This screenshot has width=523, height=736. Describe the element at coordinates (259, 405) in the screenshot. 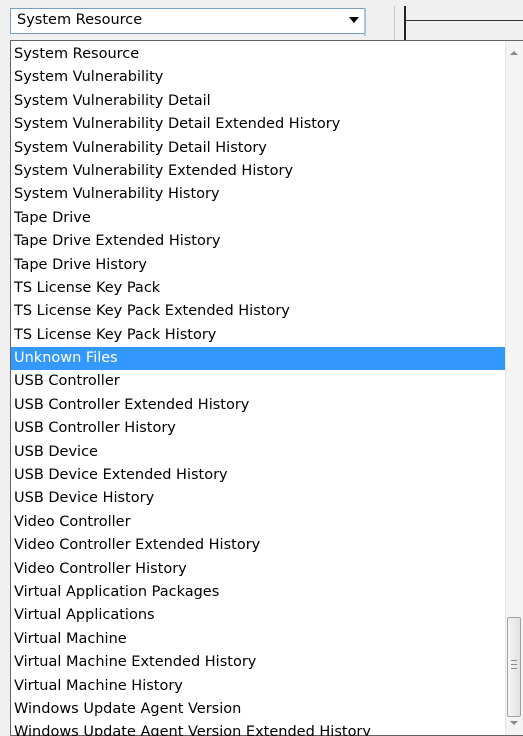

I see `dropdown-option: USB Controller Extended History` at that location.